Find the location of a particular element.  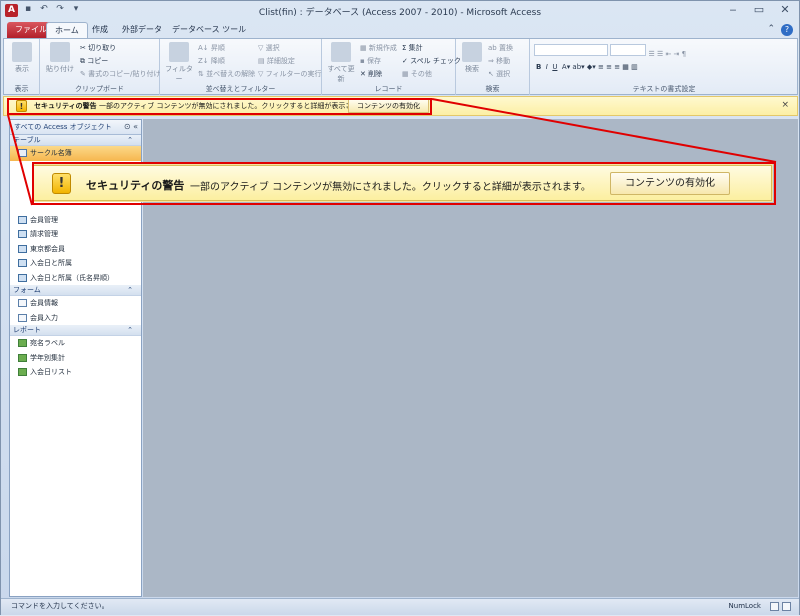

delete-record-button: ✕ 削除 is located at coordinates (371, 74).